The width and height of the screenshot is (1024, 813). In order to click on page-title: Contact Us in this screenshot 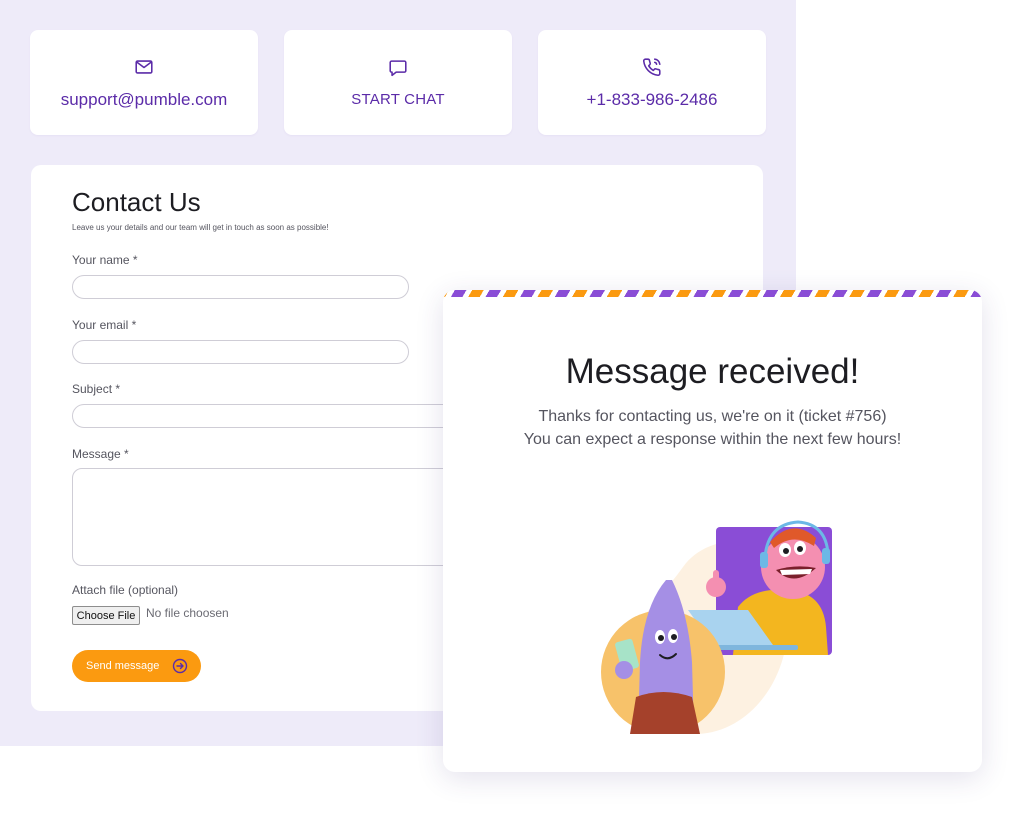, I will do `click(136, 202)`.